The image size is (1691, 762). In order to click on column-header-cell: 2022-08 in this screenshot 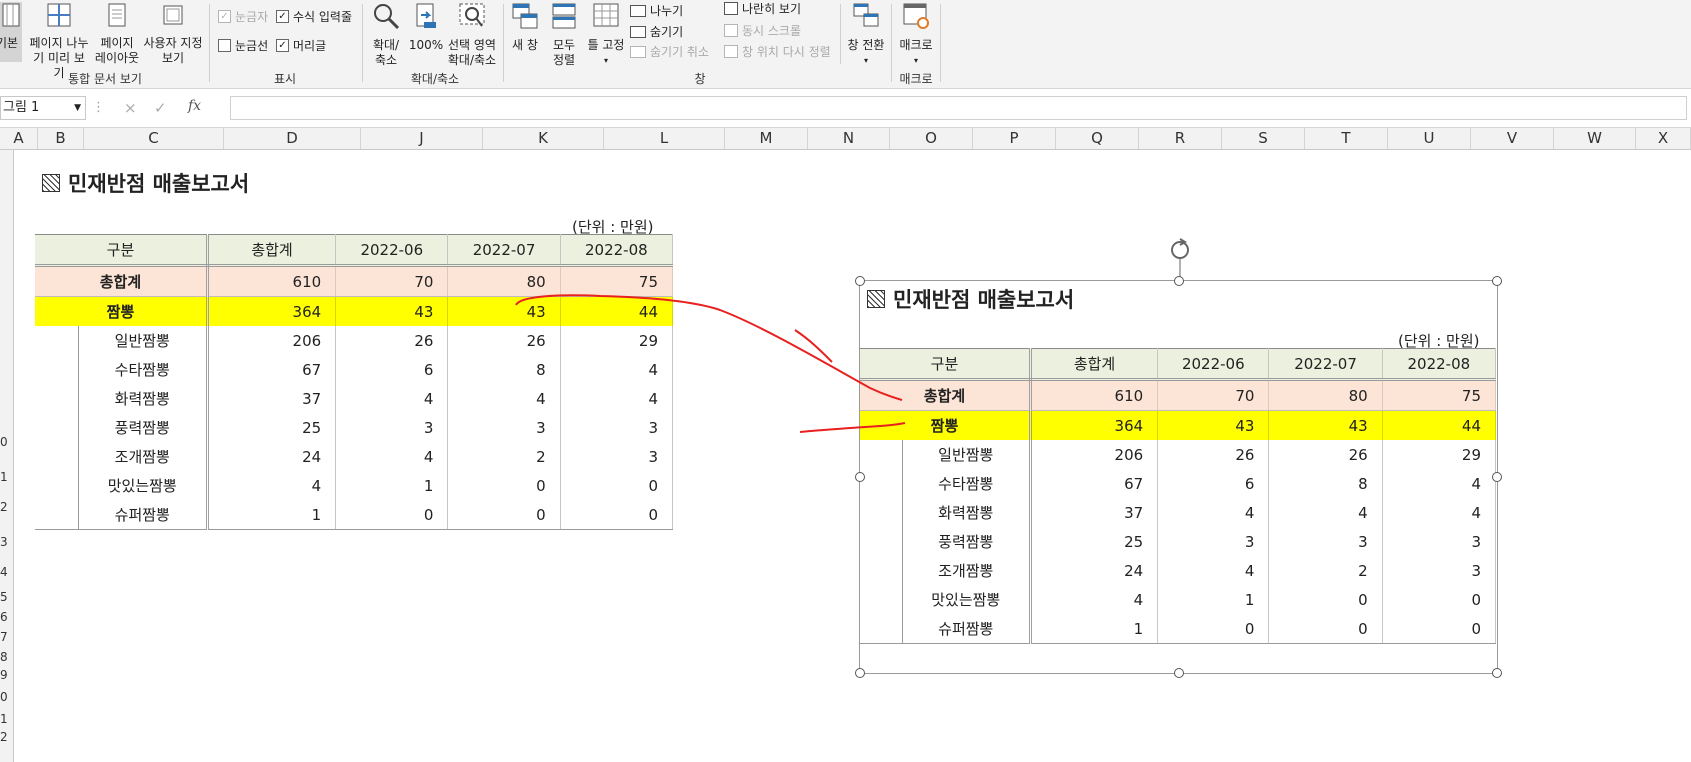, I will do `click(617, 250)`.